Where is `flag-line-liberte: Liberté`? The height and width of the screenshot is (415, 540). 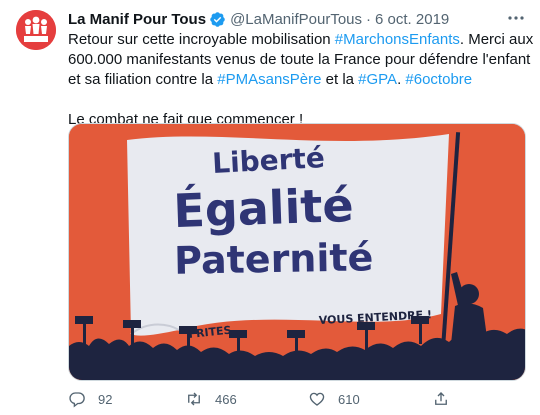
flag-line-liberte: Liberté is located at coordinates (268, 160).